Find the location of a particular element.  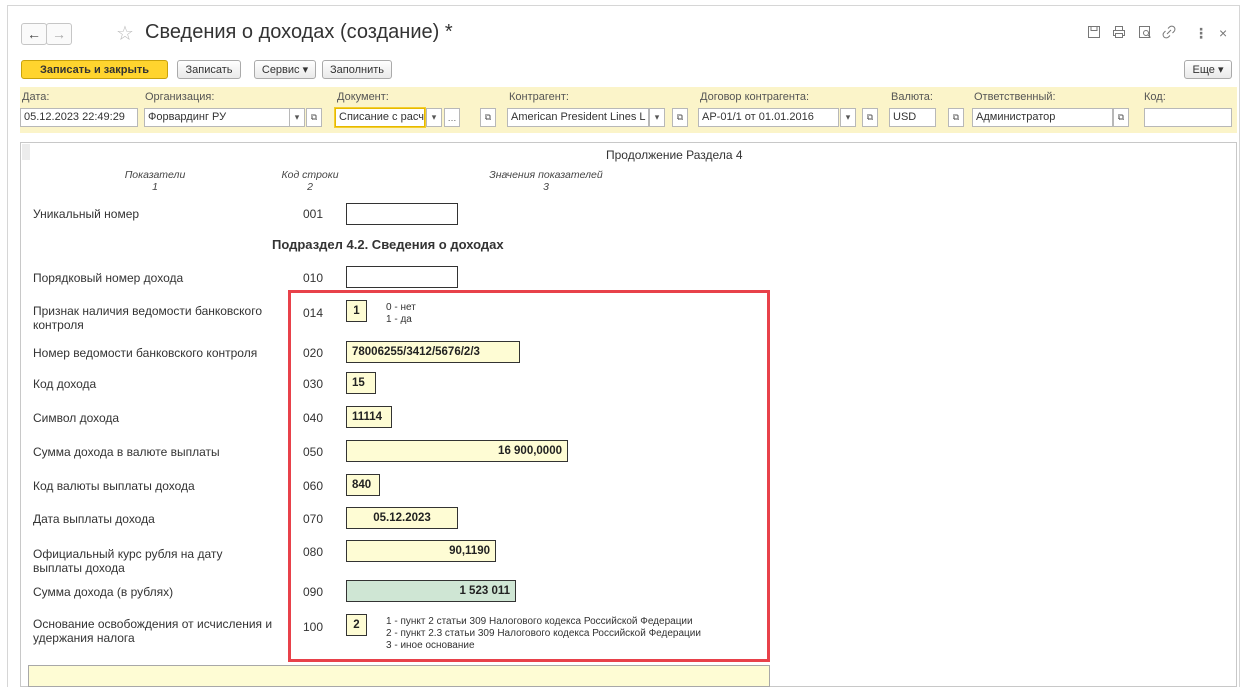

col1-num: 1 is located at coordinates (155, 187).